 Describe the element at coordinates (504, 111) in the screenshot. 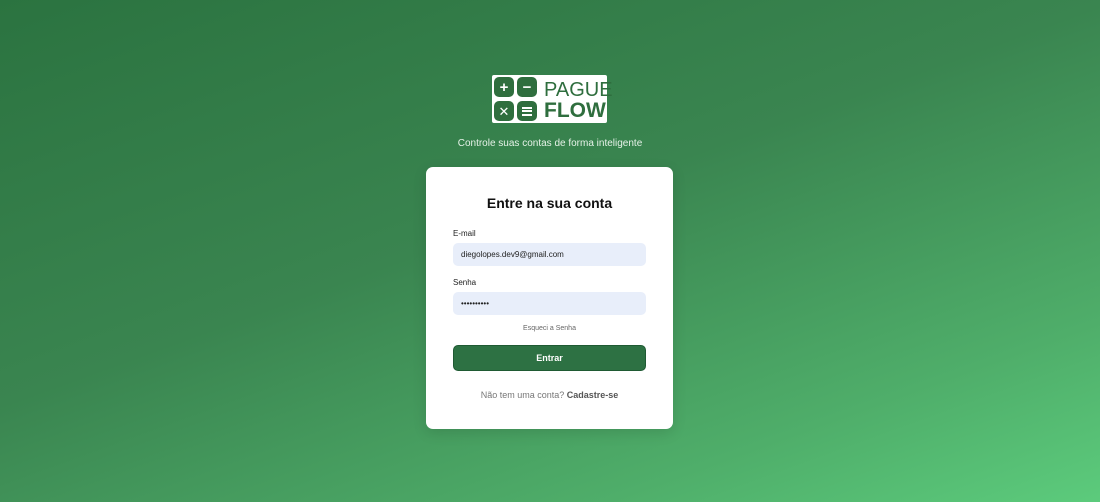

I see `times-icon: ✕` at that location.